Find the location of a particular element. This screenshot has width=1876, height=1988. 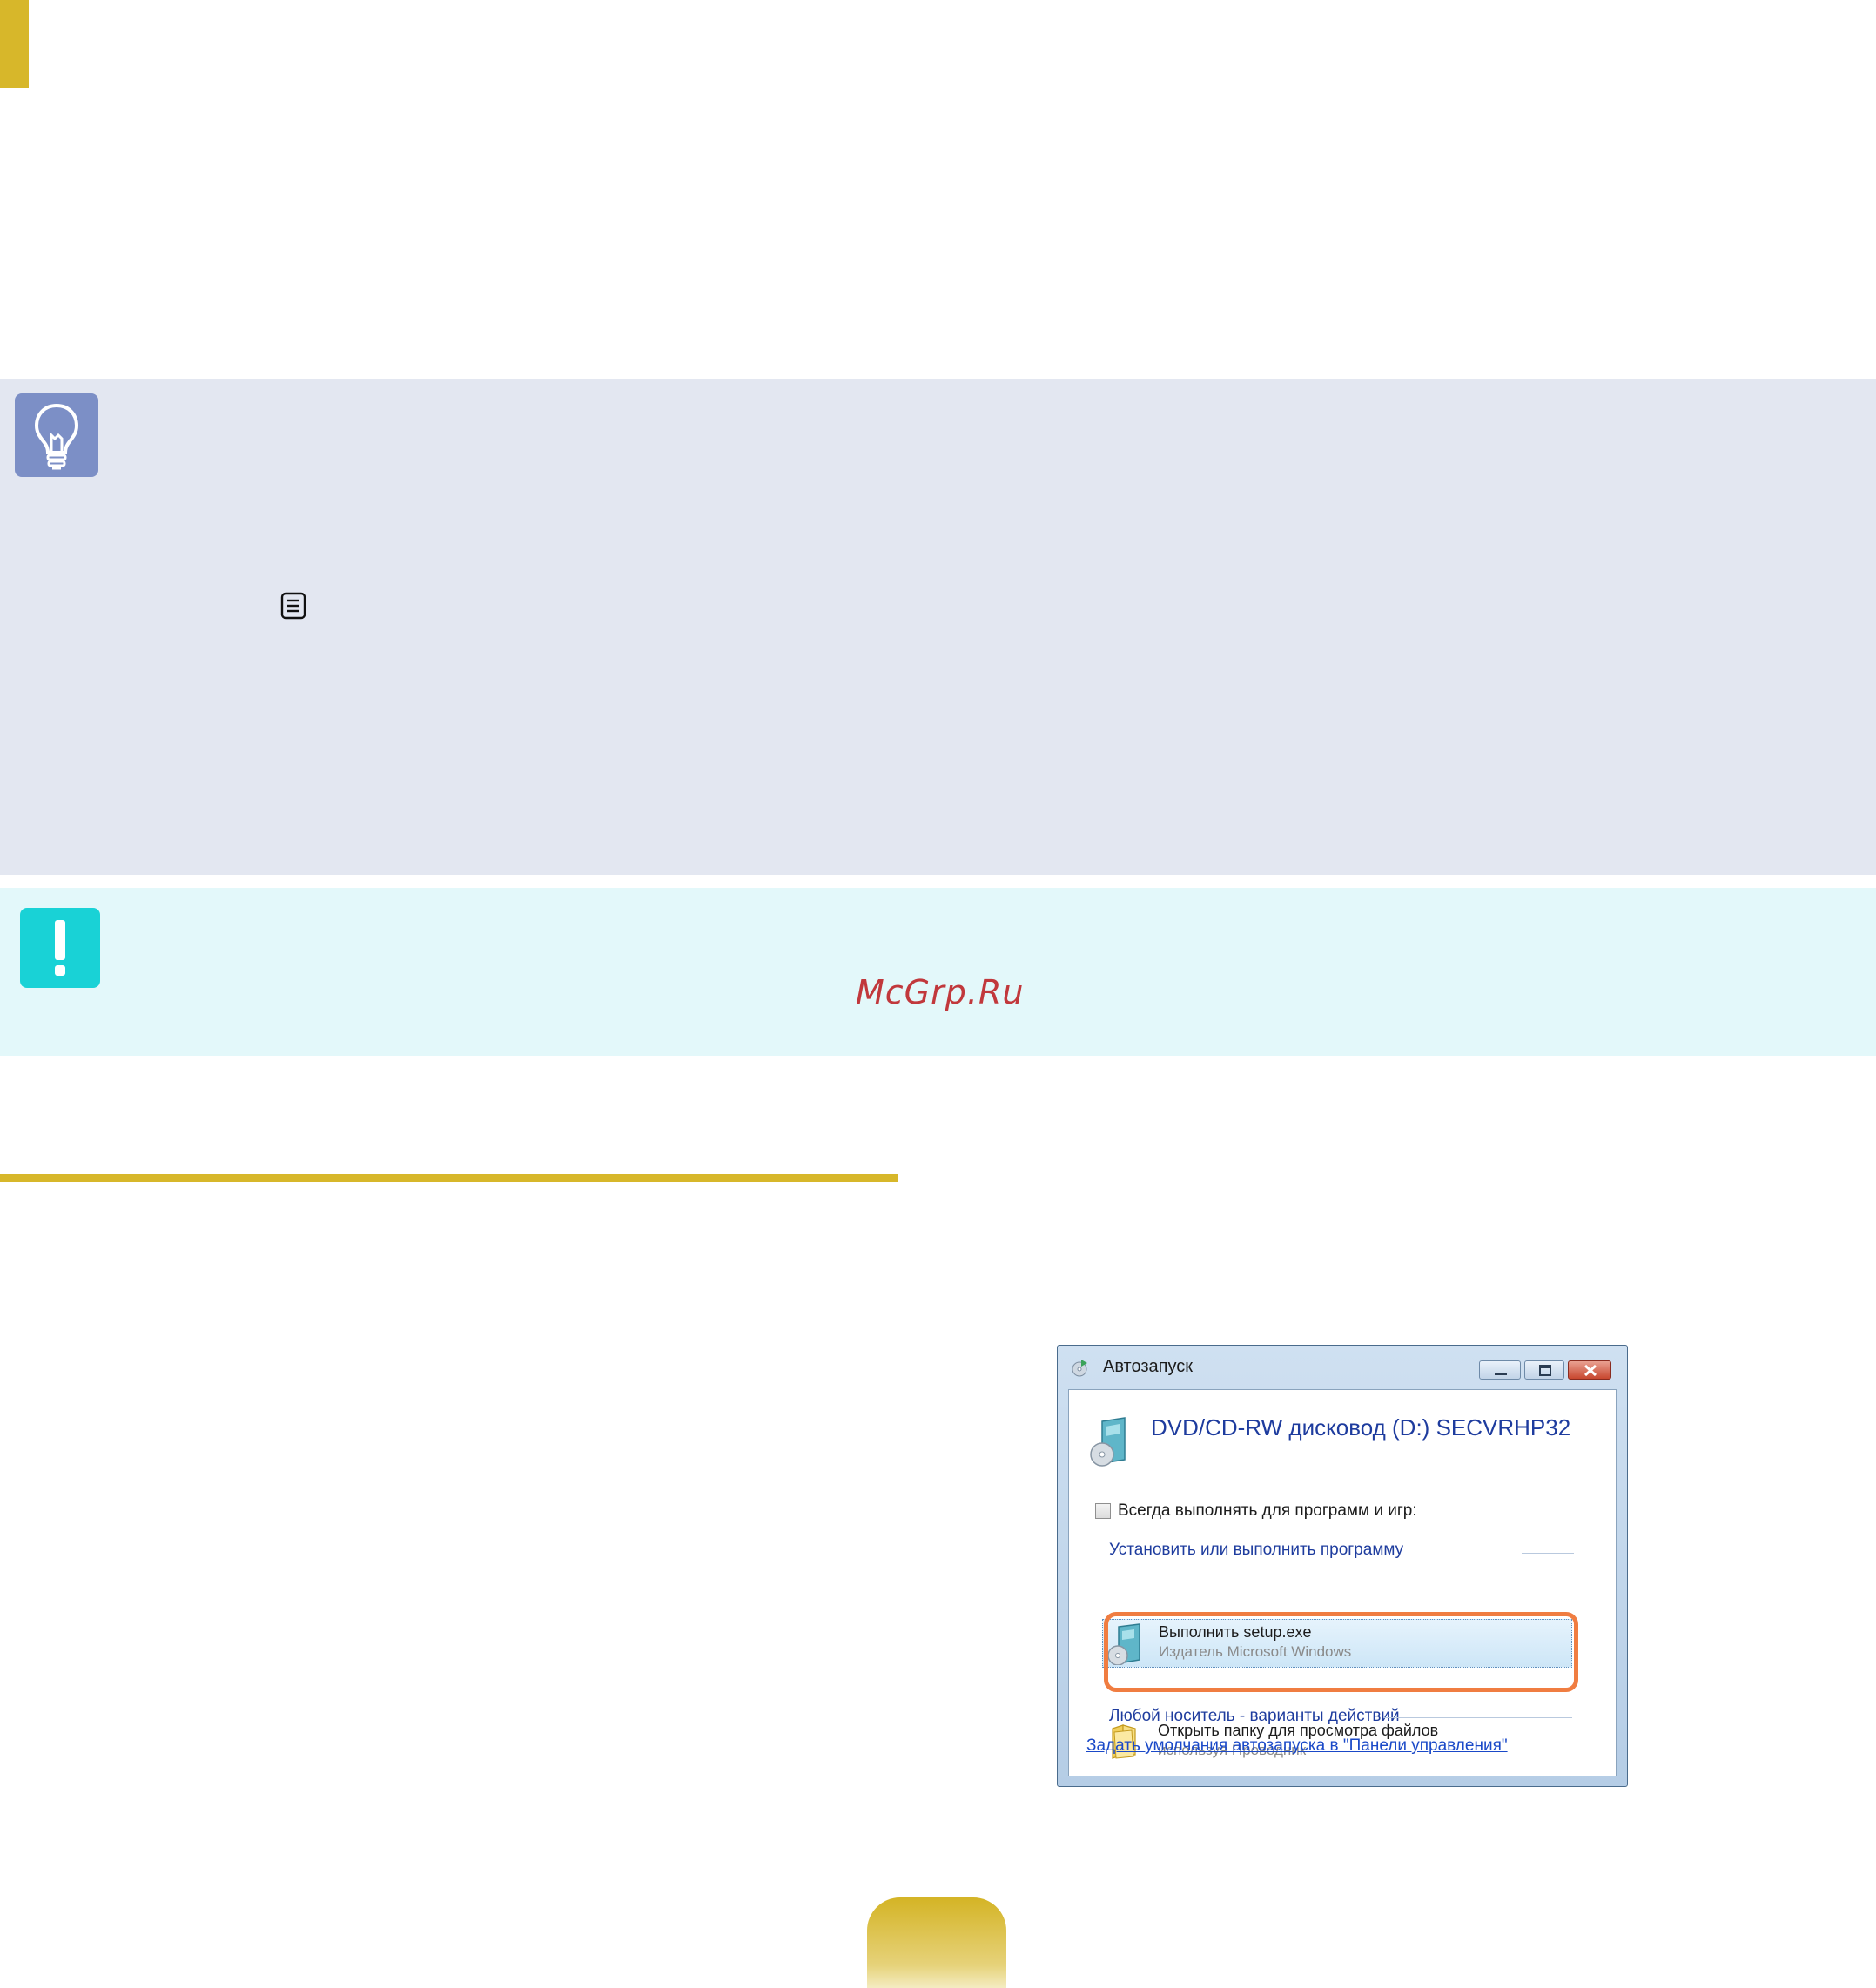

close-icon is located at coordinates (1590, 1370).